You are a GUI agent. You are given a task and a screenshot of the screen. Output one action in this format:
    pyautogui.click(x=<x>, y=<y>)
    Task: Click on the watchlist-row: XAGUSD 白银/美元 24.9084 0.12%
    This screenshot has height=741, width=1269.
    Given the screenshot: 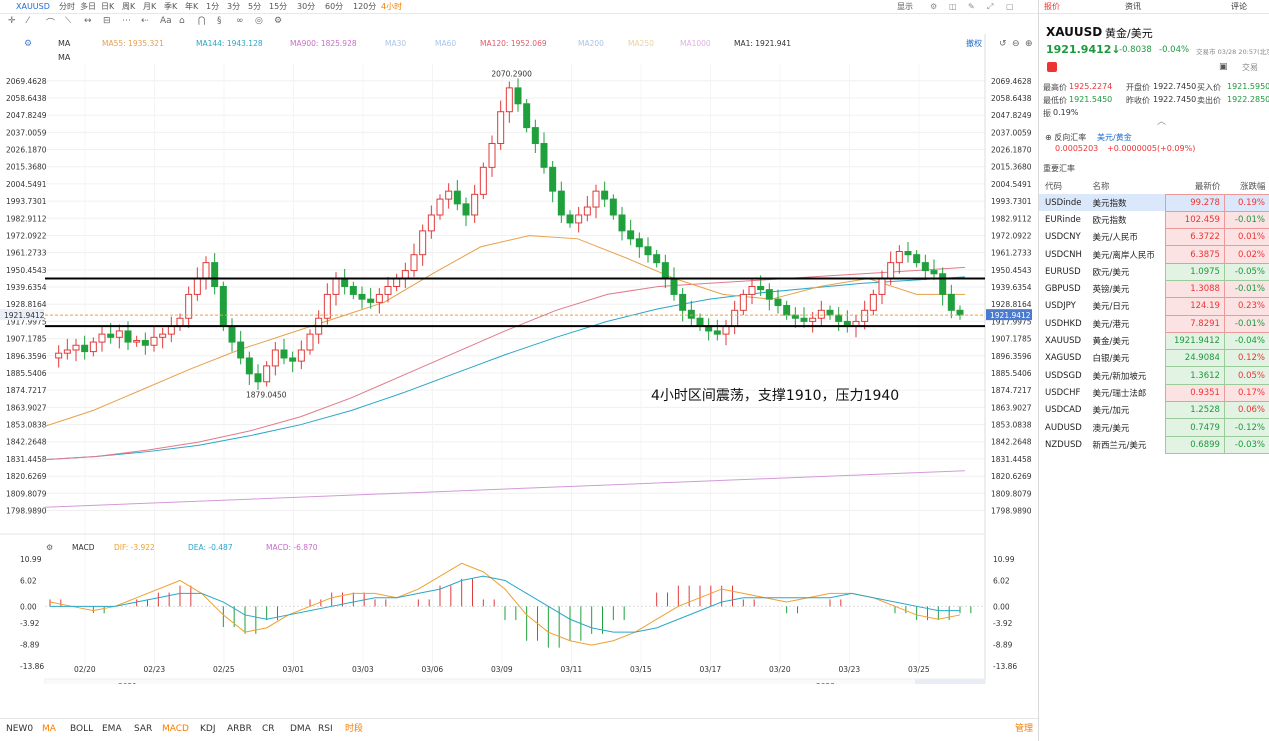 What is the action you would take?
    pyautogui.click(x=1154, y=358)
    